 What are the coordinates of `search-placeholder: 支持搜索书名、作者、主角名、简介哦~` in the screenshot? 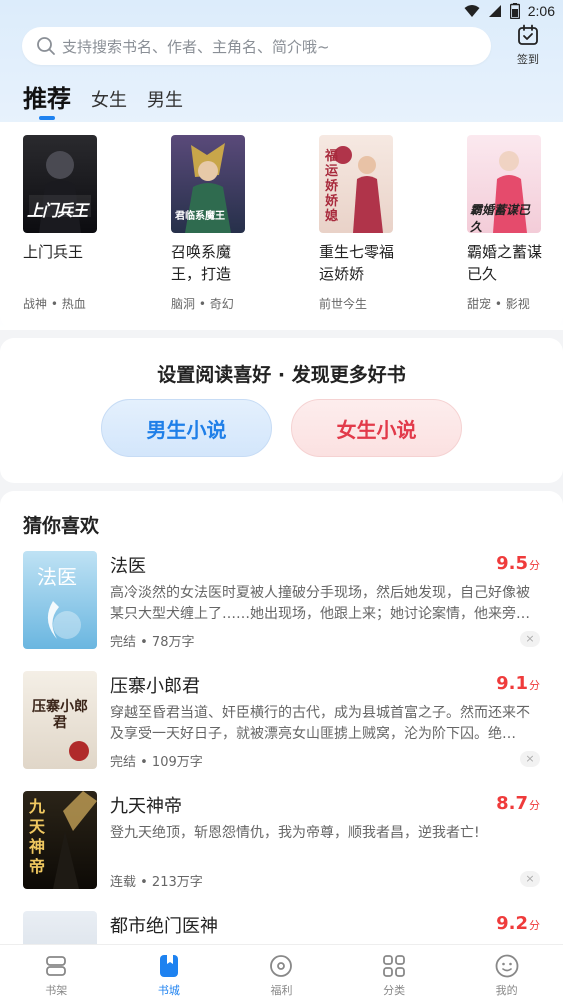 It's located at (196, 46).